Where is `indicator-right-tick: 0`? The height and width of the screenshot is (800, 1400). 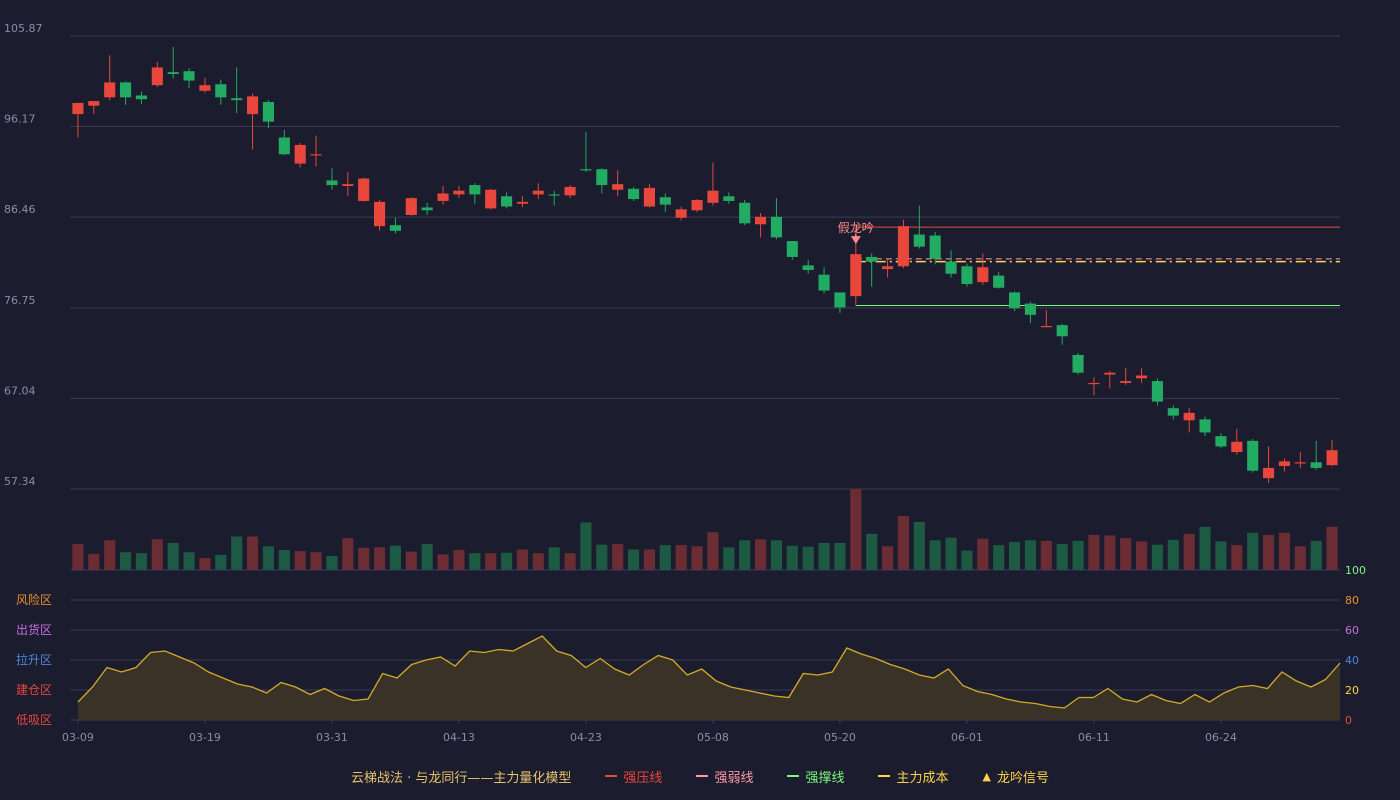 indicator-right-tick: 0 is located at coordinates (1348, 720).